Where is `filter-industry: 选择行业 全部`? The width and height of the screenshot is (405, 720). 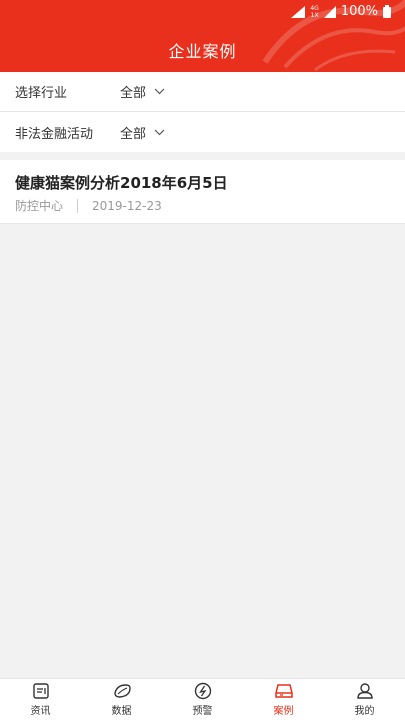
filter-industry: 选择行业 全部 is located at coordinates (202, 92).